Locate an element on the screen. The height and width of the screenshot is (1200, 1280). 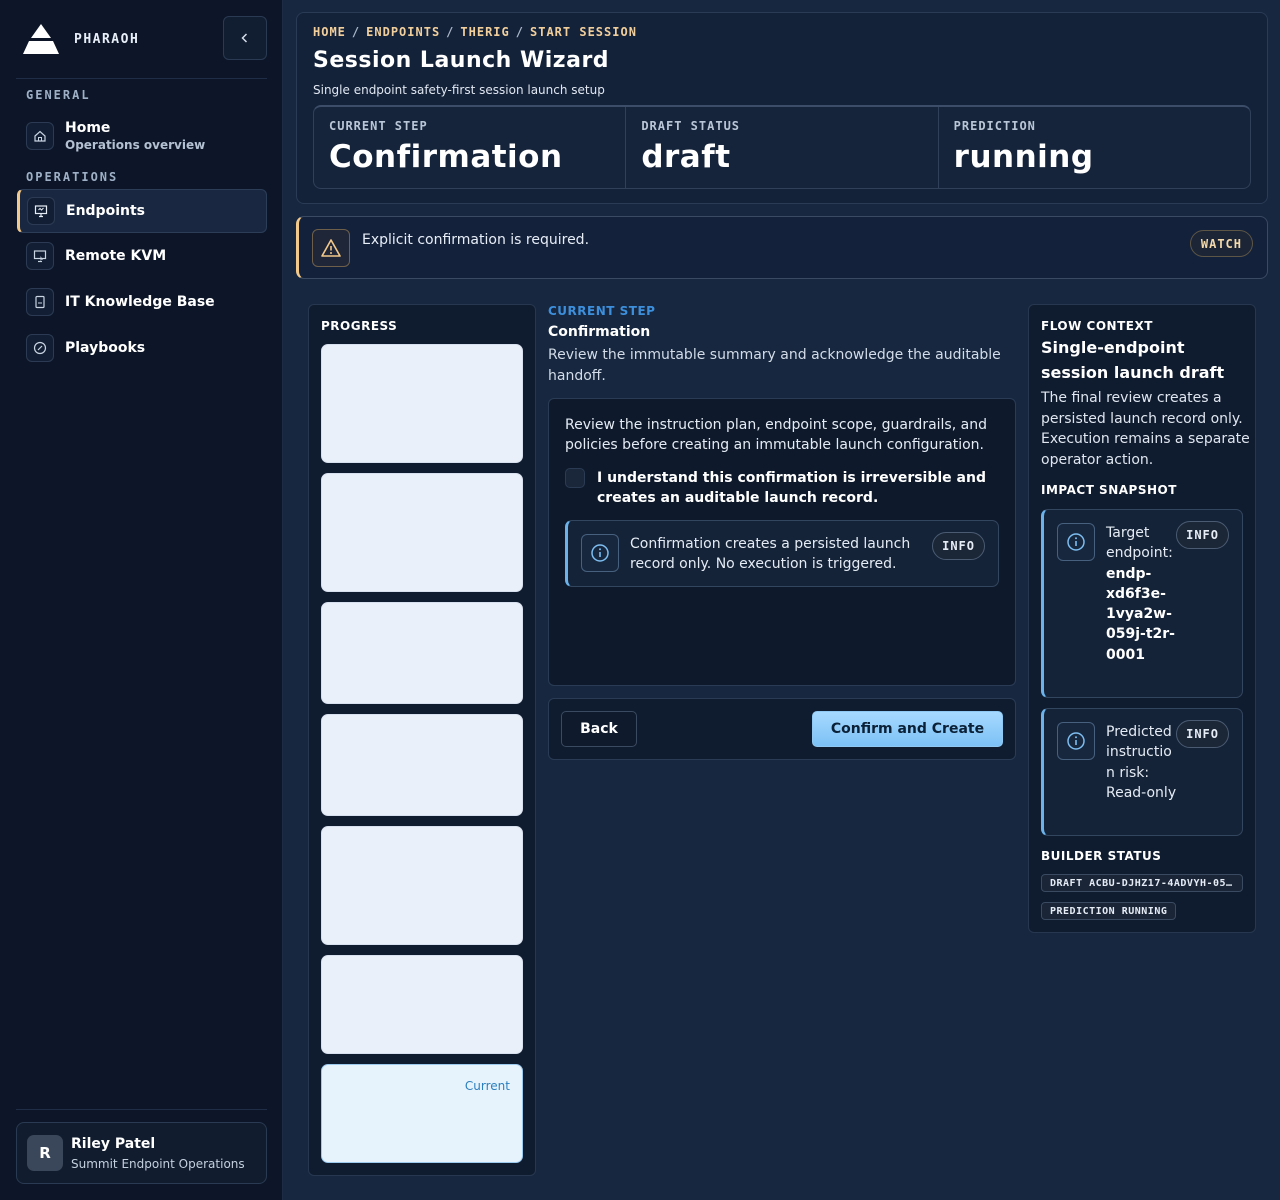
builder-status-heading: BUILDER STATUS is located at coordinates (1101, 856).